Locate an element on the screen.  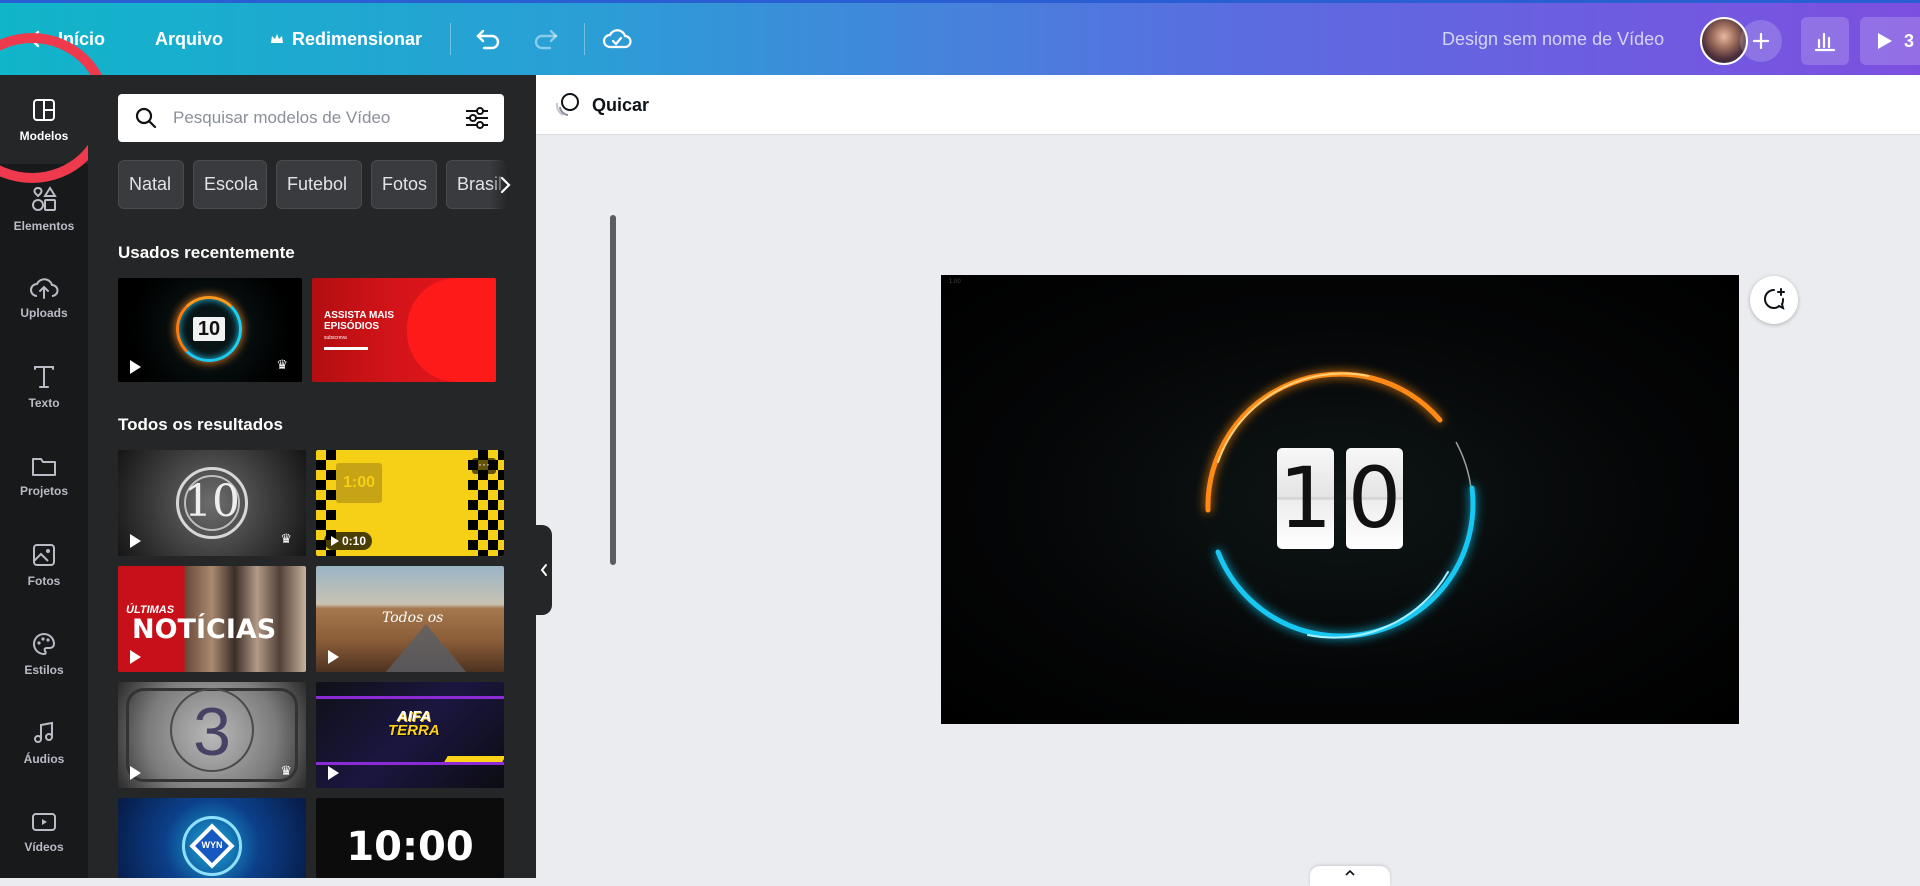
chips-next-button is located at coordinates (505, 184).